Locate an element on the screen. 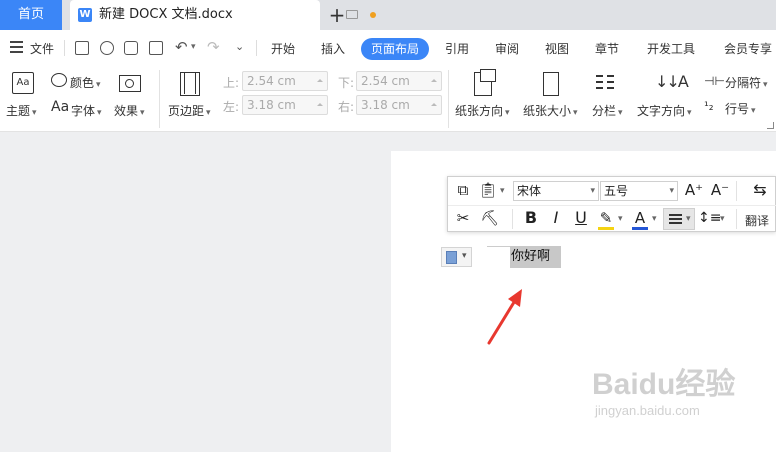  orientation-button: 纸张方向 is located at coordinates (482, 110).